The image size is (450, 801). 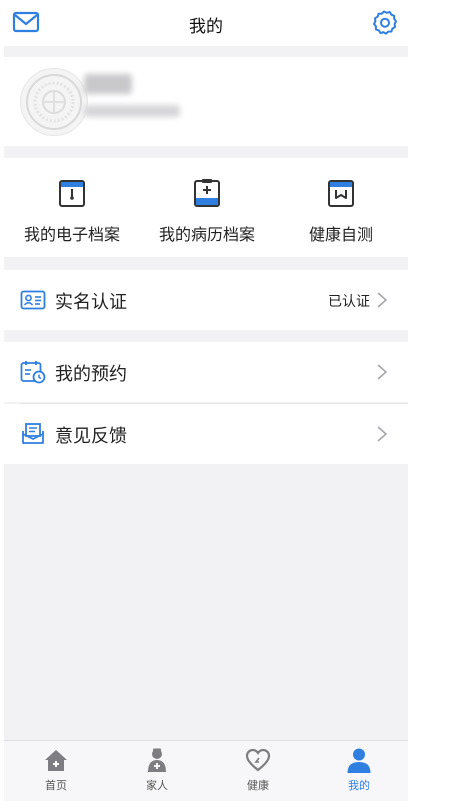 I want to click on header-bar: 我的, so click(x=206, y=23).